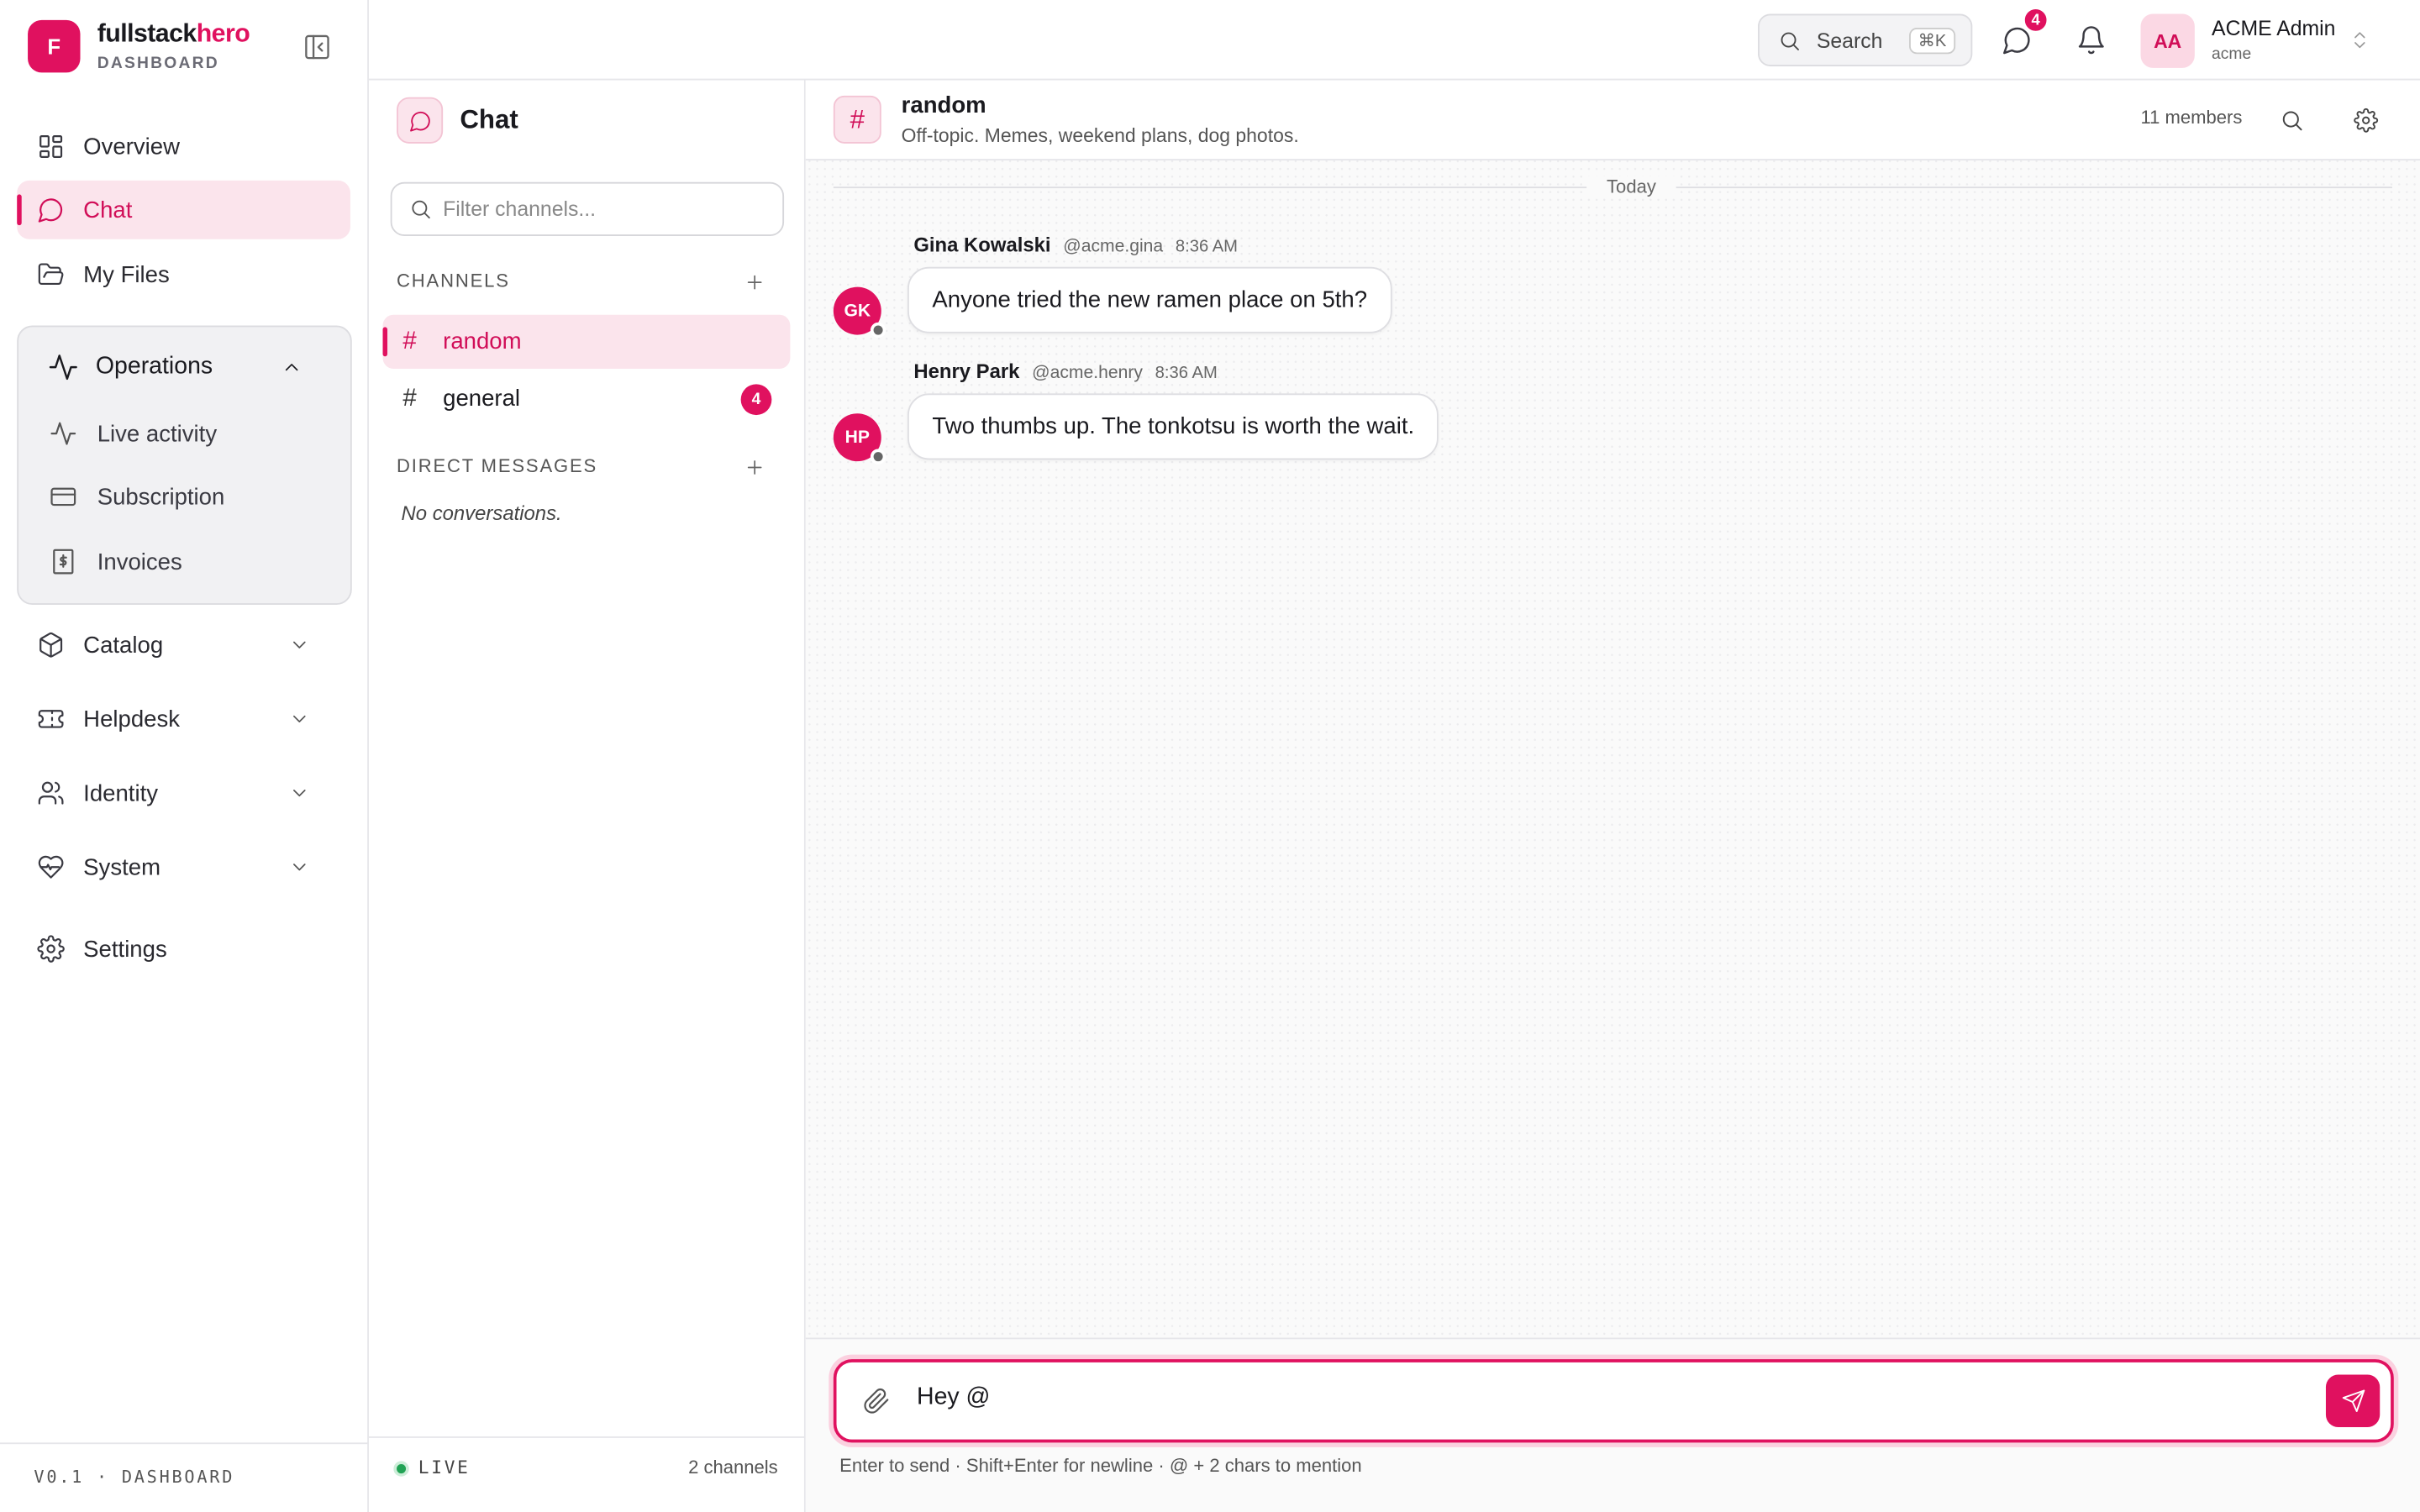  Describe the element at coordinates (1087, 373) in the screenshot. I see `message-handle: @acme.henry` at that location.